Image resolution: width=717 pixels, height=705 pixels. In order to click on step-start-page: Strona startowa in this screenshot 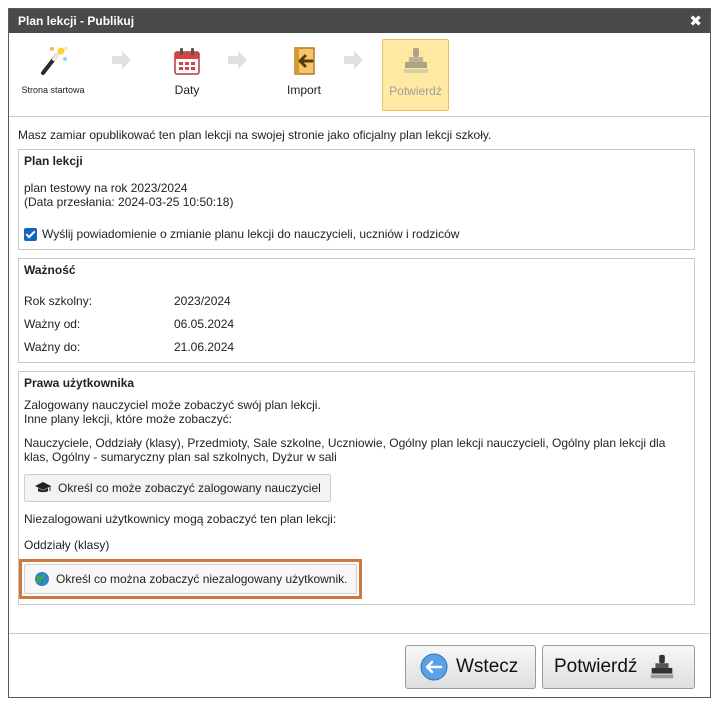, I will do `click(53, 75)`.